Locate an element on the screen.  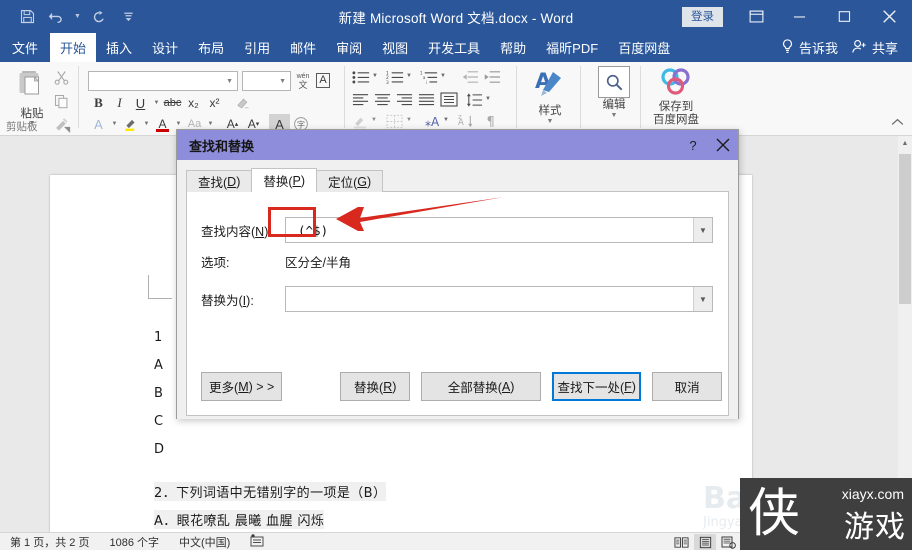
collapse-ribbon-icon is located at coordinates (897, 123).